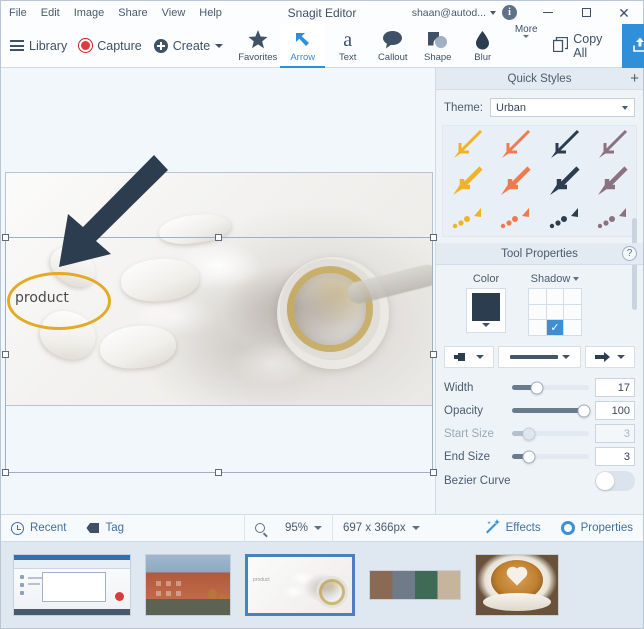  I want to click on recent-label: Recent, so click(48, 528).